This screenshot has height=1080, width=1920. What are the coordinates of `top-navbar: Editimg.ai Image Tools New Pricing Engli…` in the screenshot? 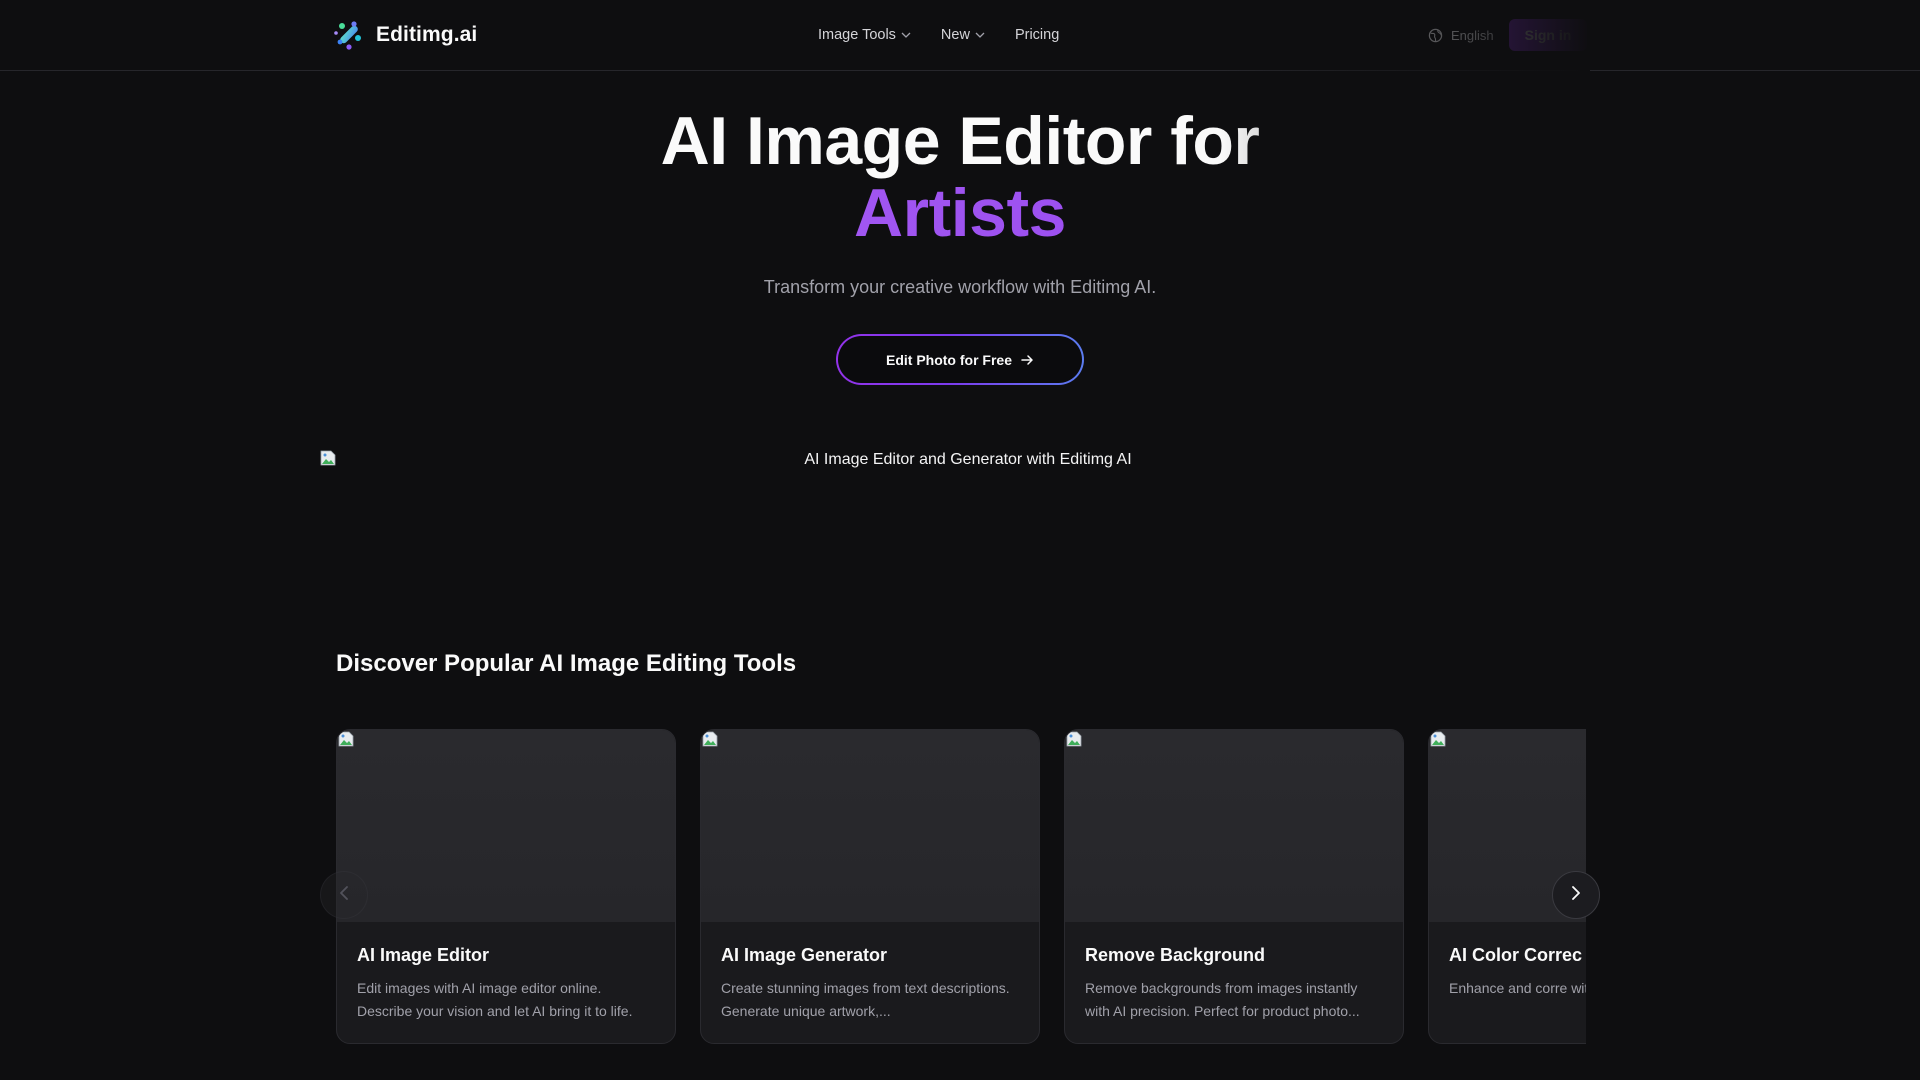 It's located at (960, 35).